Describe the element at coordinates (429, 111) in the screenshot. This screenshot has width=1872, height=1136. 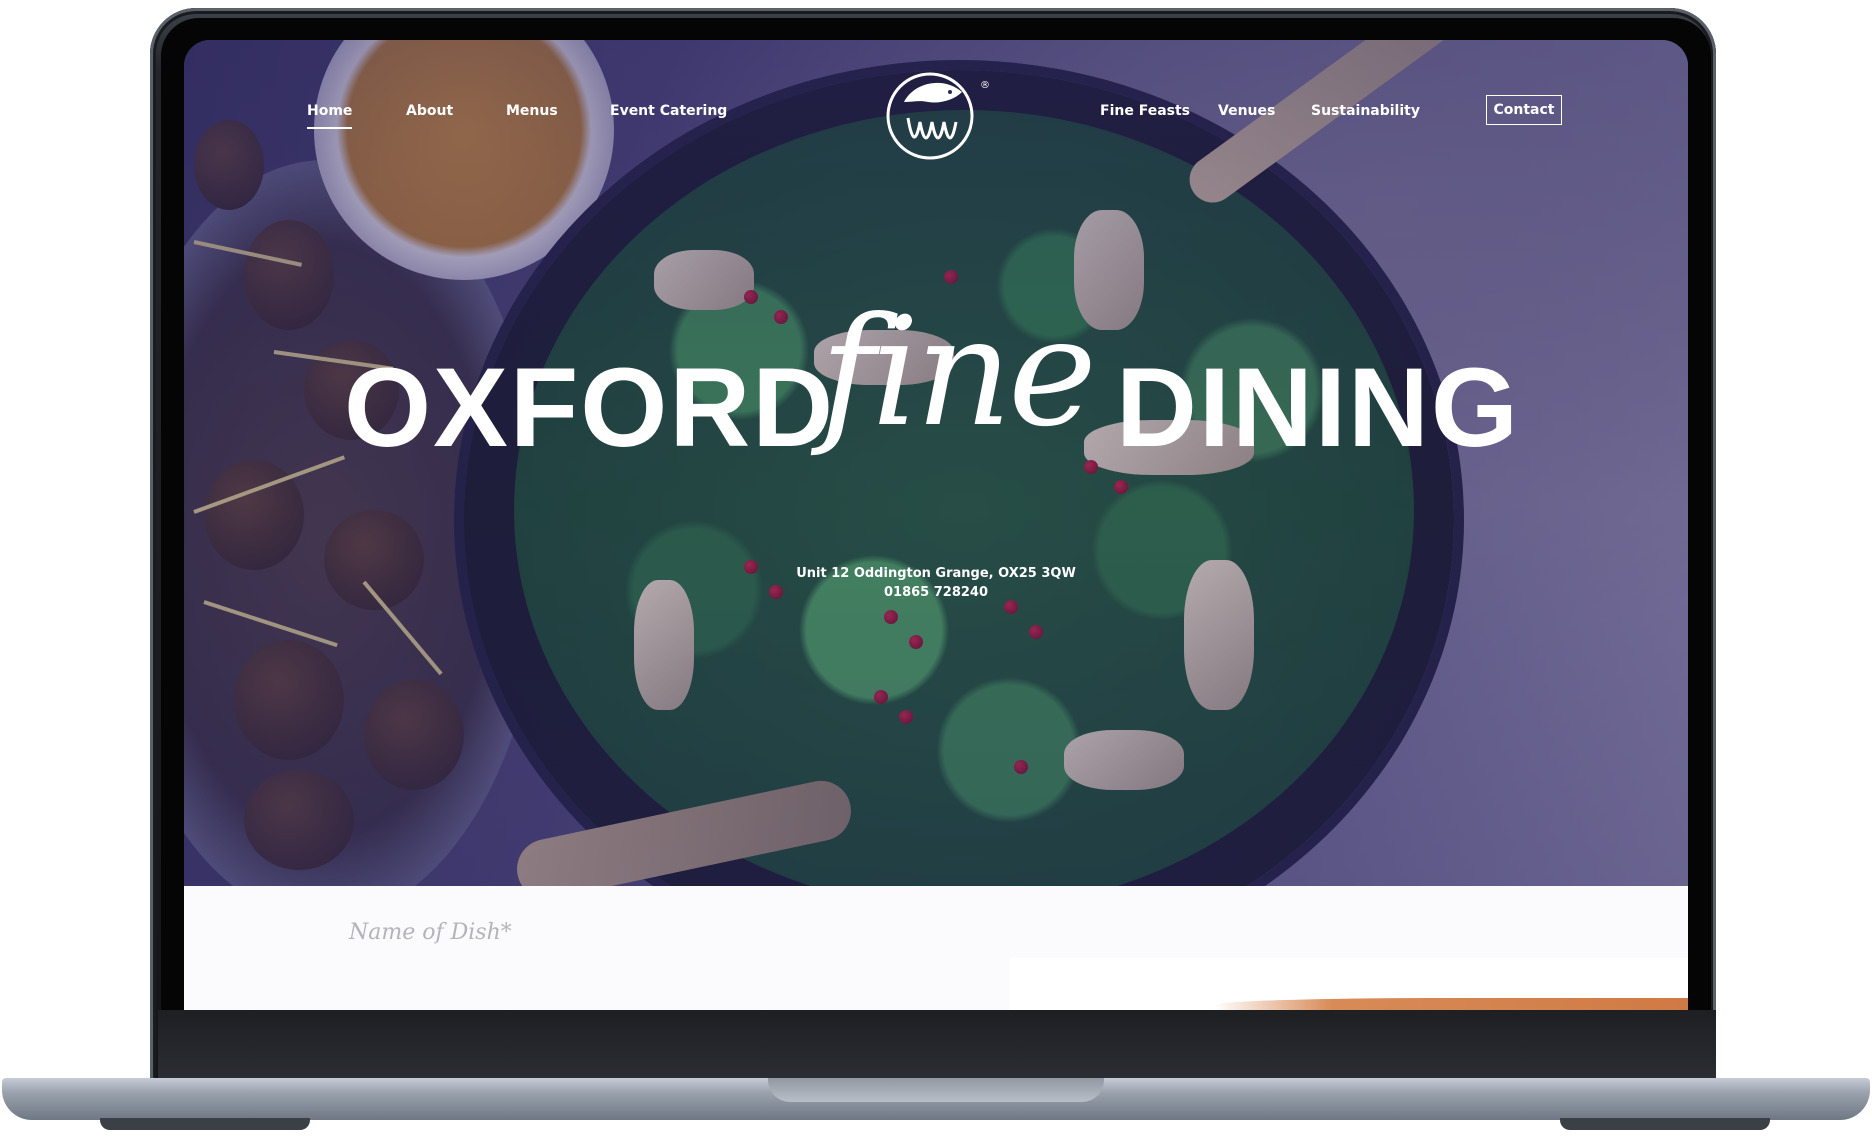
I see `nav-about-link: About` at that location.